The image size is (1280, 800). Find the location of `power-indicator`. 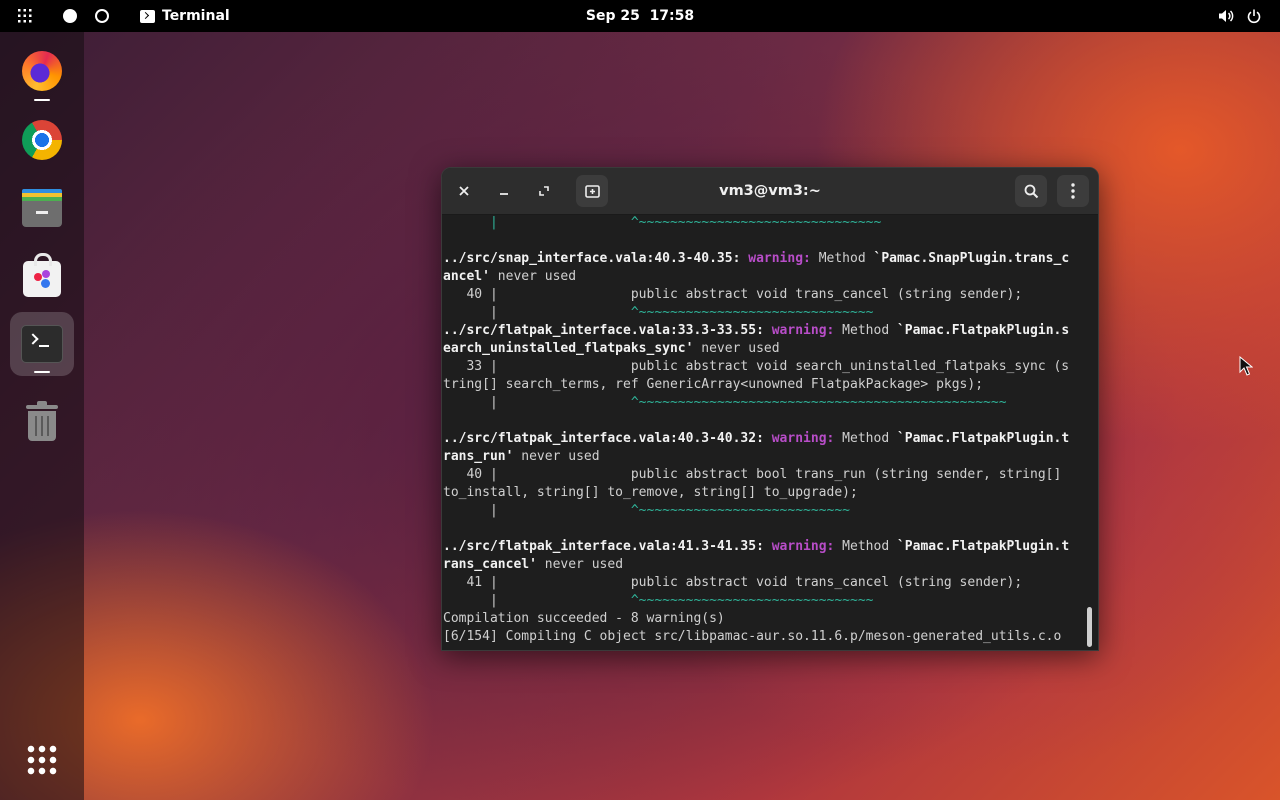

power-indicator is located at coordinates (1254, 16).